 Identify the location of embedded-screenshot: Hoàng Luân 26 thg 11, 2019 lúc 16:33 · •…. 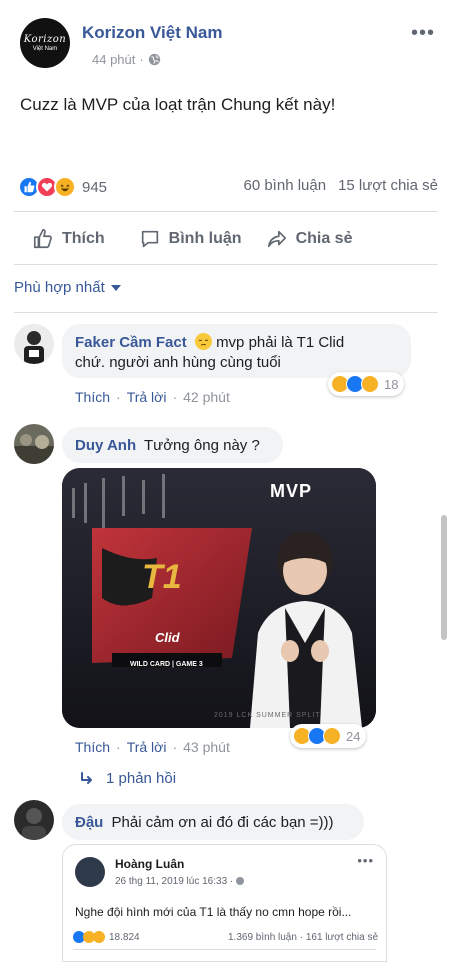
(224, 903).